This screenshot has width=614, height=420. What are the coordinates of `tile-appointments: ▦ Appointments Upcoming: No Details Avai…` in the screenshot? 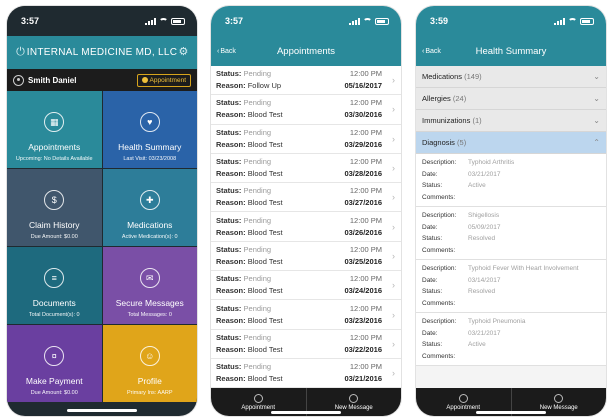 It's located at (54, 129).